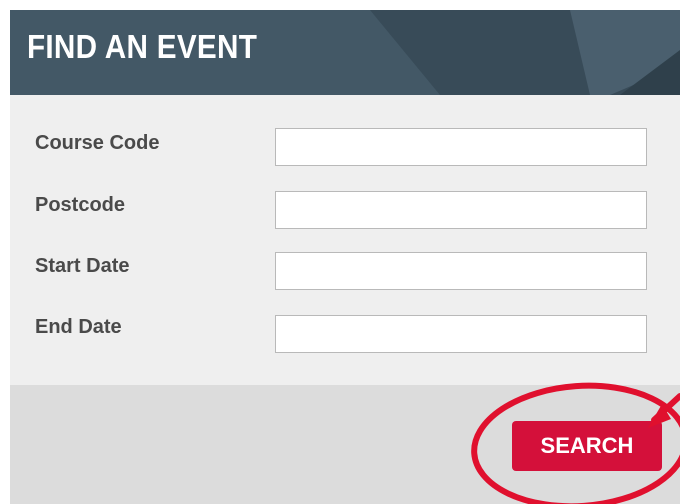 This screenshot has height=504, width=680. What do you see at coordinates (461, 210) in the screenshot?
I see `postcode-input` at bounding box center [461, 210].